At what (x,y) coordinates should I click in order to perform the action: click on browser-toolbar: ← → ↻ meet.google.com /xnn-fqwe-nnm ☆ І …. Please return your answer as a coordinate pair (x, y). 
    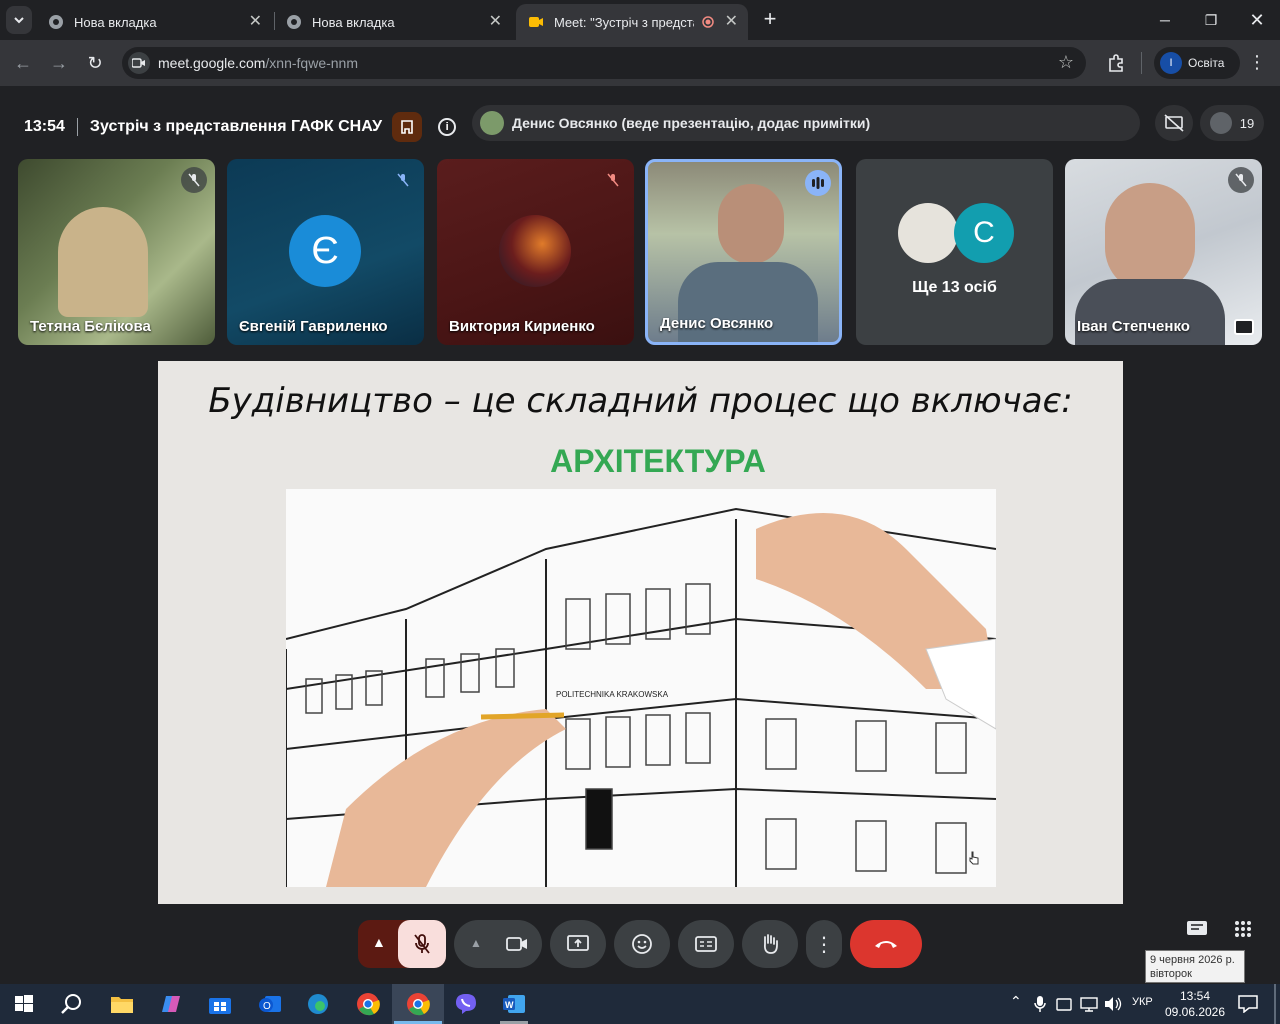
    Looking at the image, I should click on (640, 63).